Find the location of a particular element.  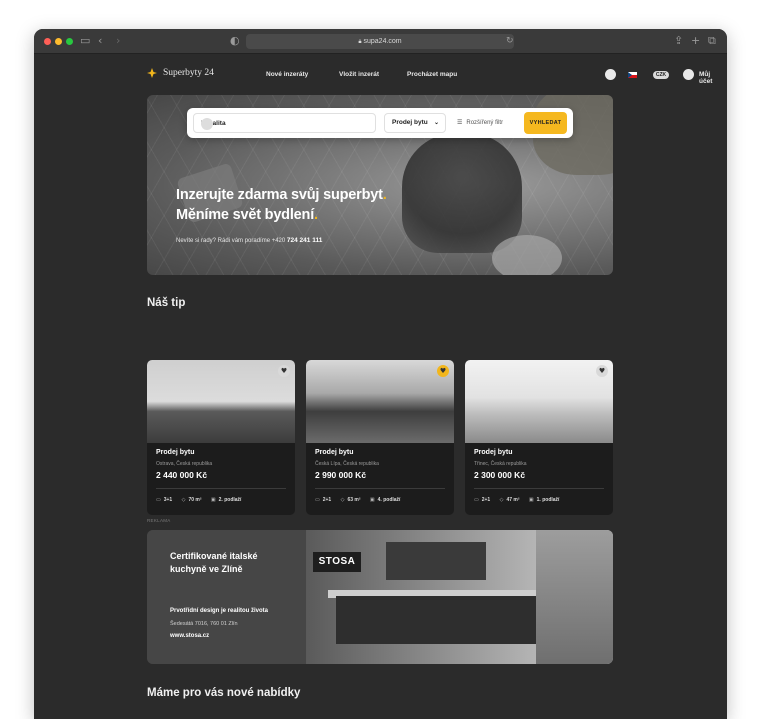

advanced-filter-button: ☰ Rozšířený filtr is located at coordinates (480, 122).